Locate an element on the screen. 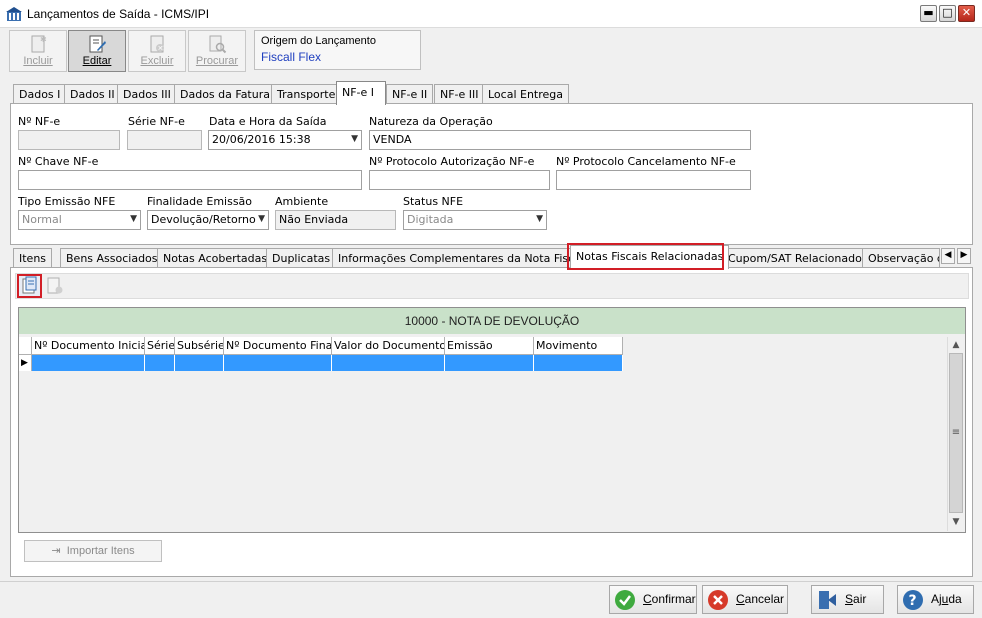 Image resolution: width=982 pixels, height=618 pixels. editar-button: Editar is located at coordinates (97, 51).